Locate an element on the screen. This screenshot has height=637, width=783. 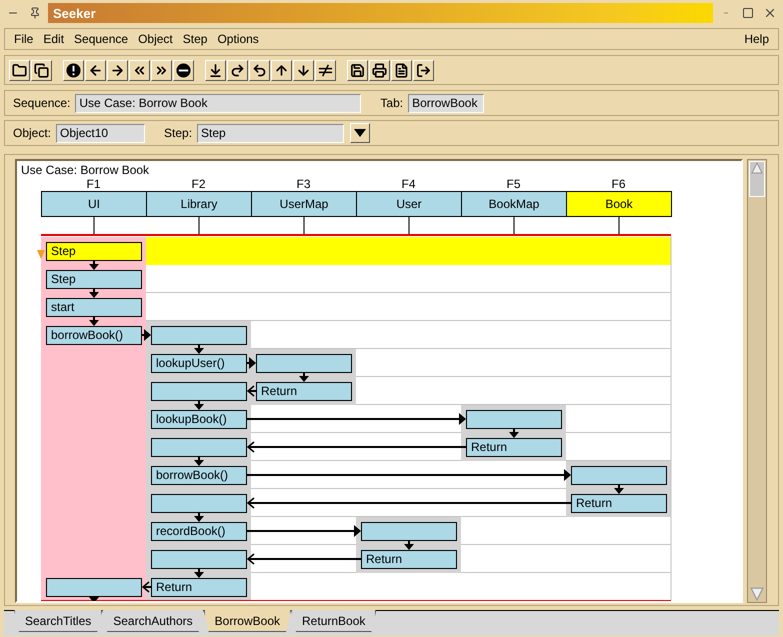
frame-label: F6 is located at coordinates (618, 184).